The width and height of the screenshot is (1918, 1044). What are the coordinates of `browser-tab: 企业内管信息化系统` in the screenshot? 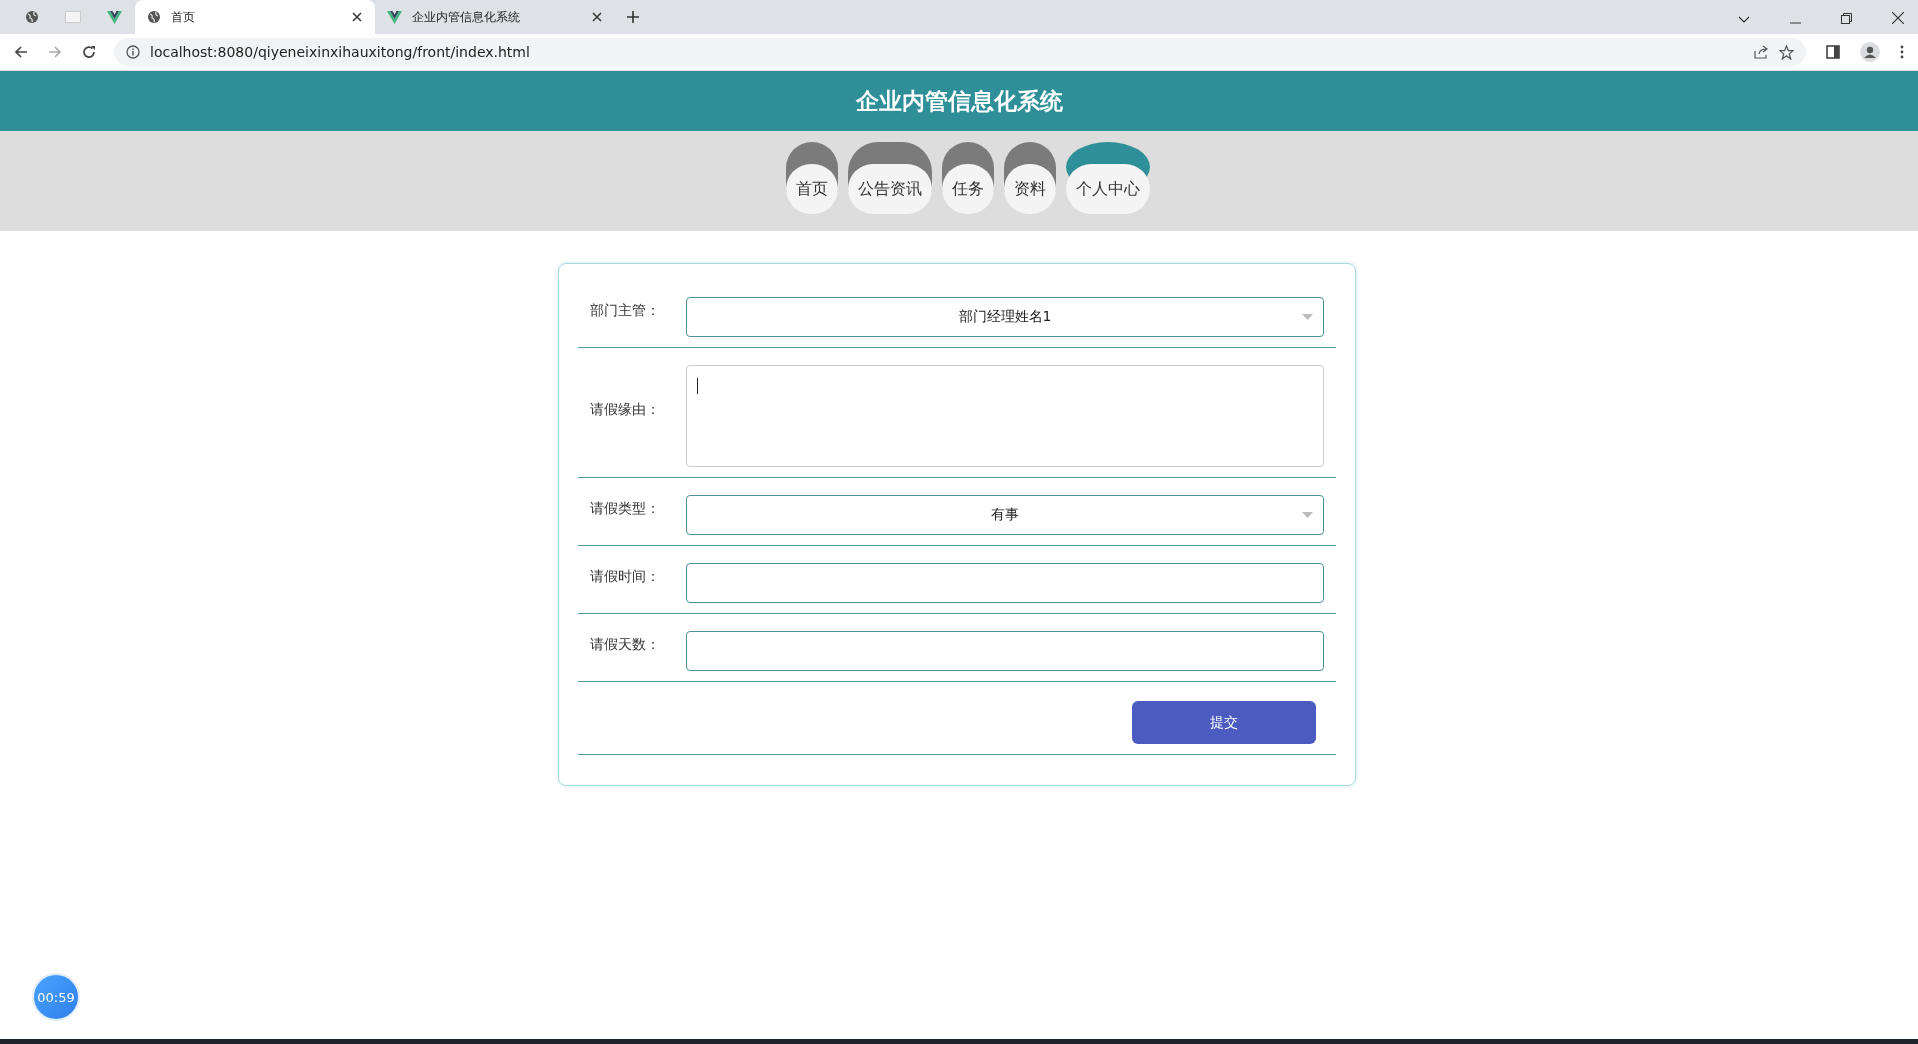 It's located at (495, 17).